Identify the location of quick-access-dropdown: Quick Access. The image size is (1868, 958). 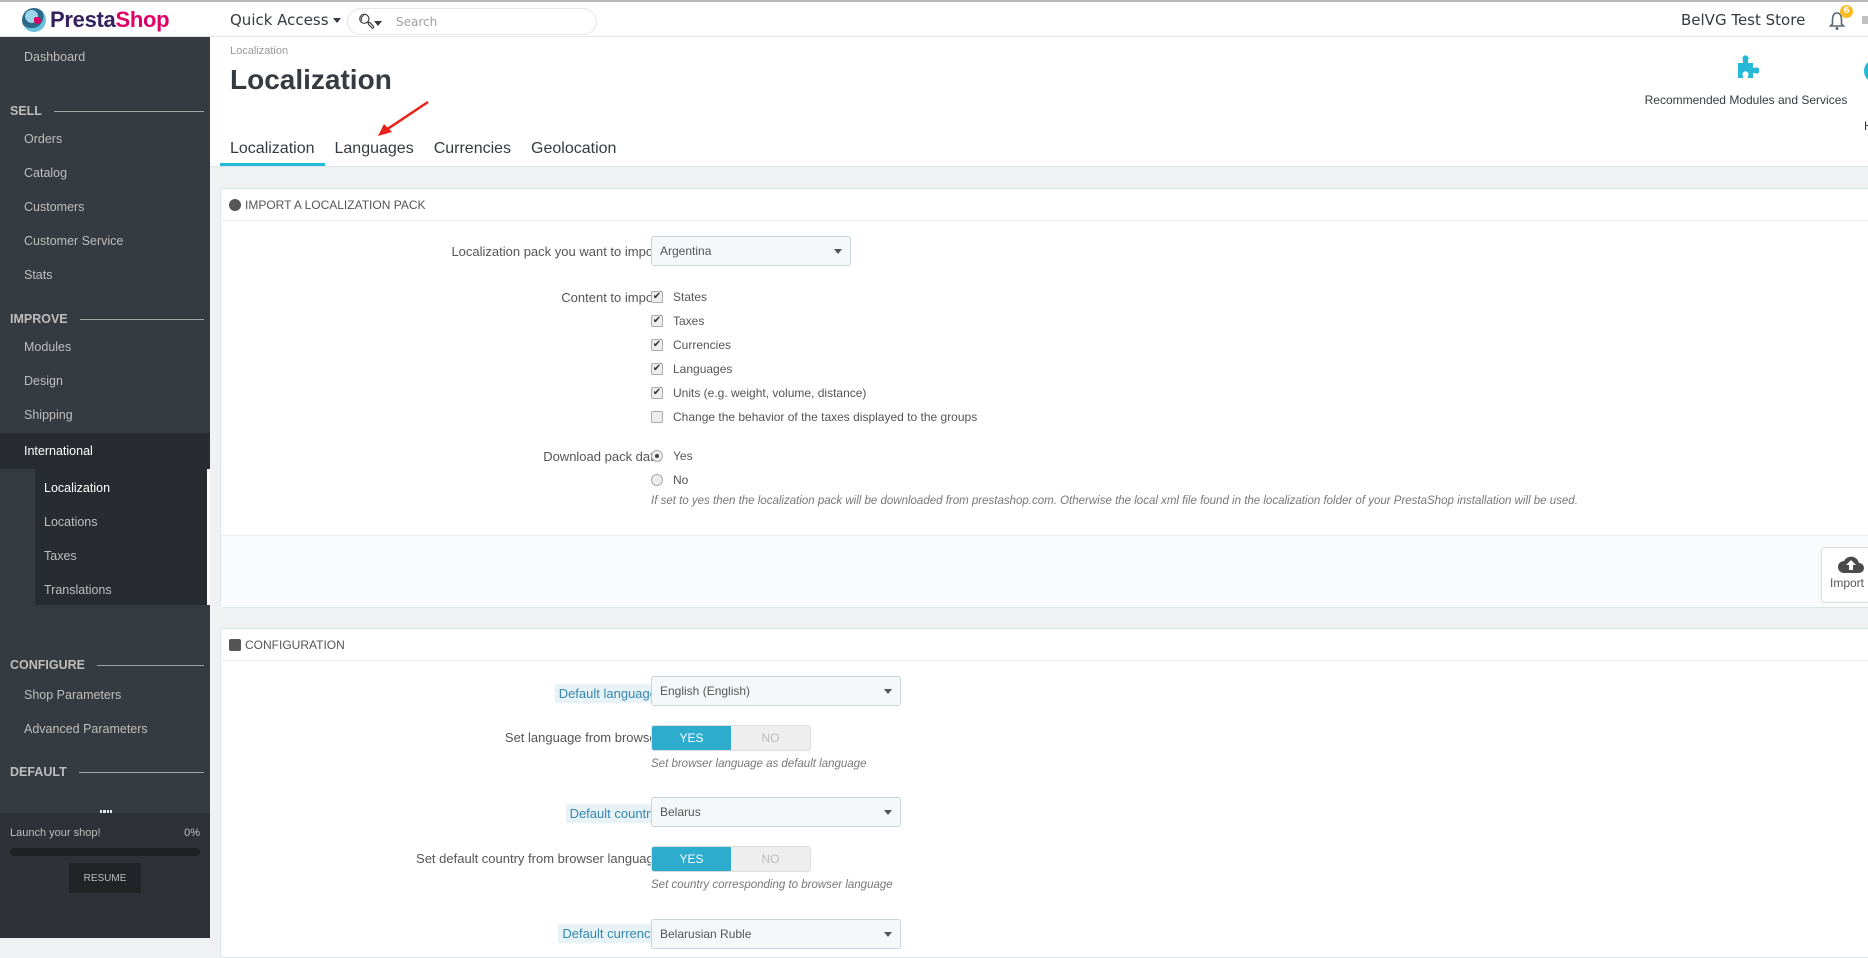
(285, 20).